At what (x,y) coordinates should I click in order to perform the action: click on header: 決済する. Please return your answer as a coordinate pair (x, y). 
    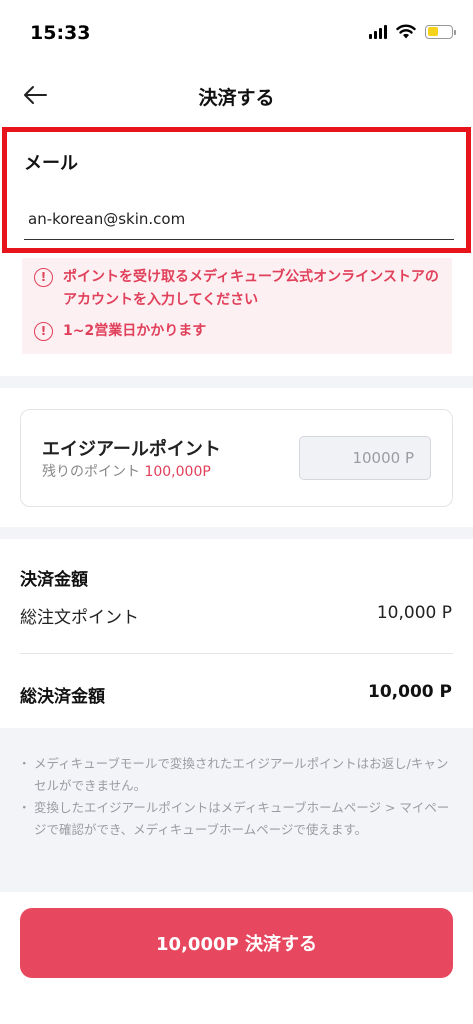
    Looking at the image, I should click on (236, 96).